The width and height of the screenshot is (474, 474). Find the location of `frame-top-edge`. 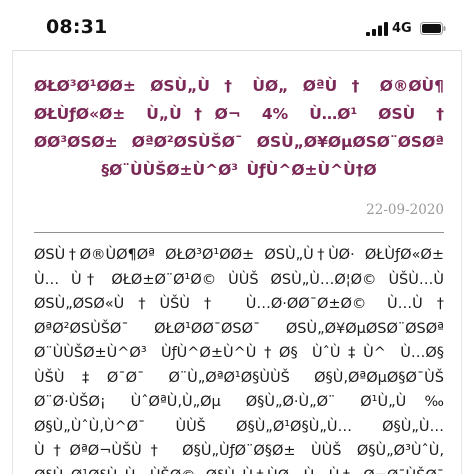

frame-top-edge is located at coordinates (237, 50).